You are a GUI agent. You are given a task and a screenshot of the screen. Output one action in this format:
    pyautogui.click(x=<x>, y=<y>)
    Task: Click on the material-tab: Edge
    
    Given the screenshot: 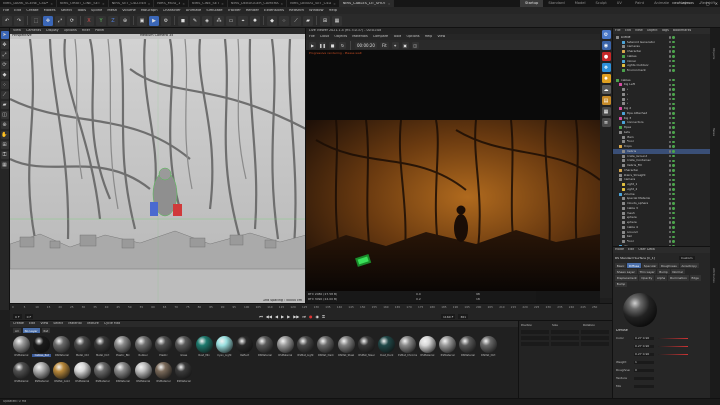 What is the action you would take?
    pyautogui.click(x=695, y=278)
    